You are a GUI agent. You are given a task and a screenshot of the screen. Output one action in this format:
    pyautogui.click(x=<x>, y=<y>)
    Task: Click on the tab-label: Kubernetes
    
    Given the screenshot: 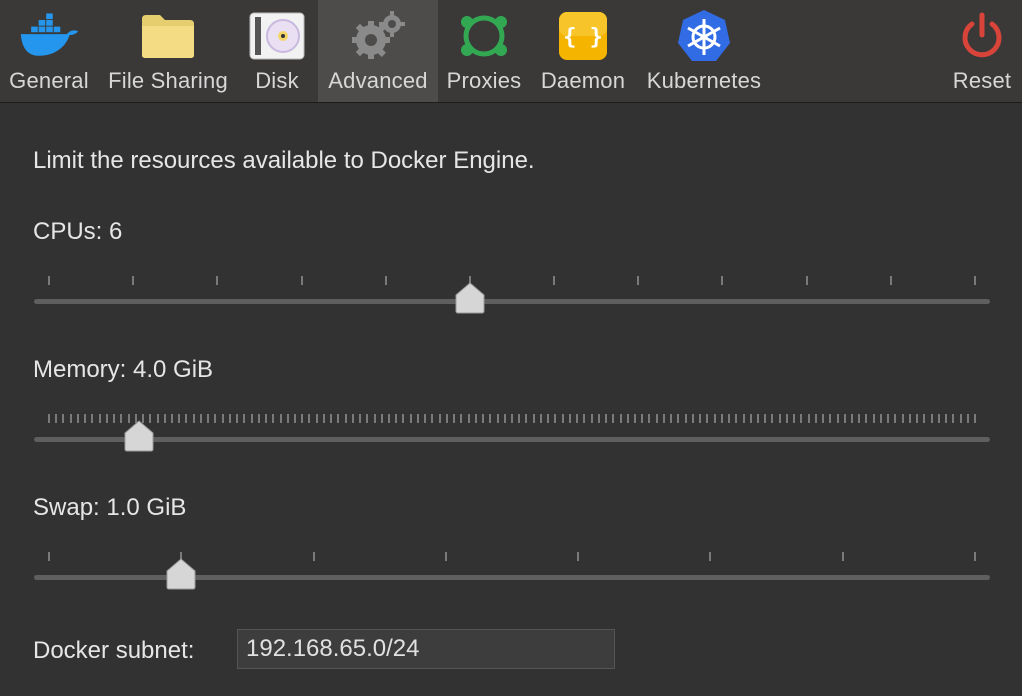 What is the action you would take?
    pyautogui.click(x=704, y=80)
    